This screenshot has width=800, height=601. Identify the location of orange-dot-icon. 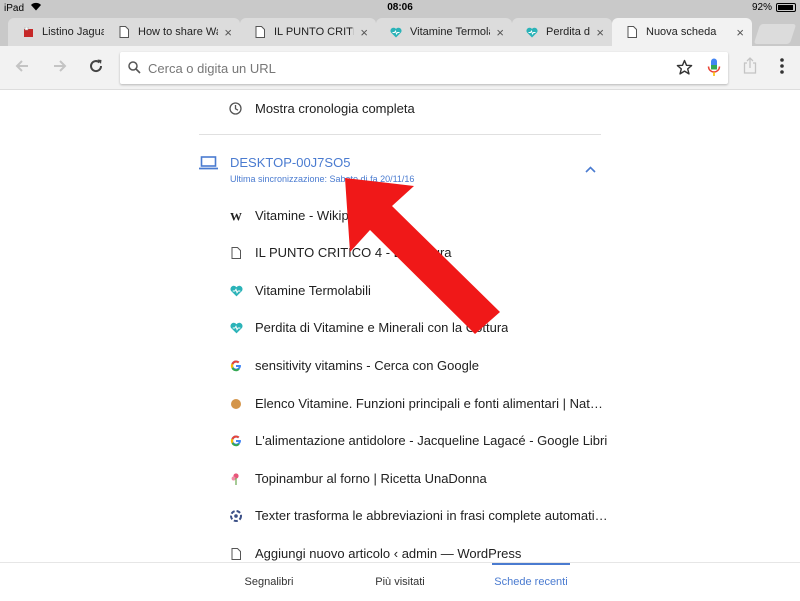
(236, 404).